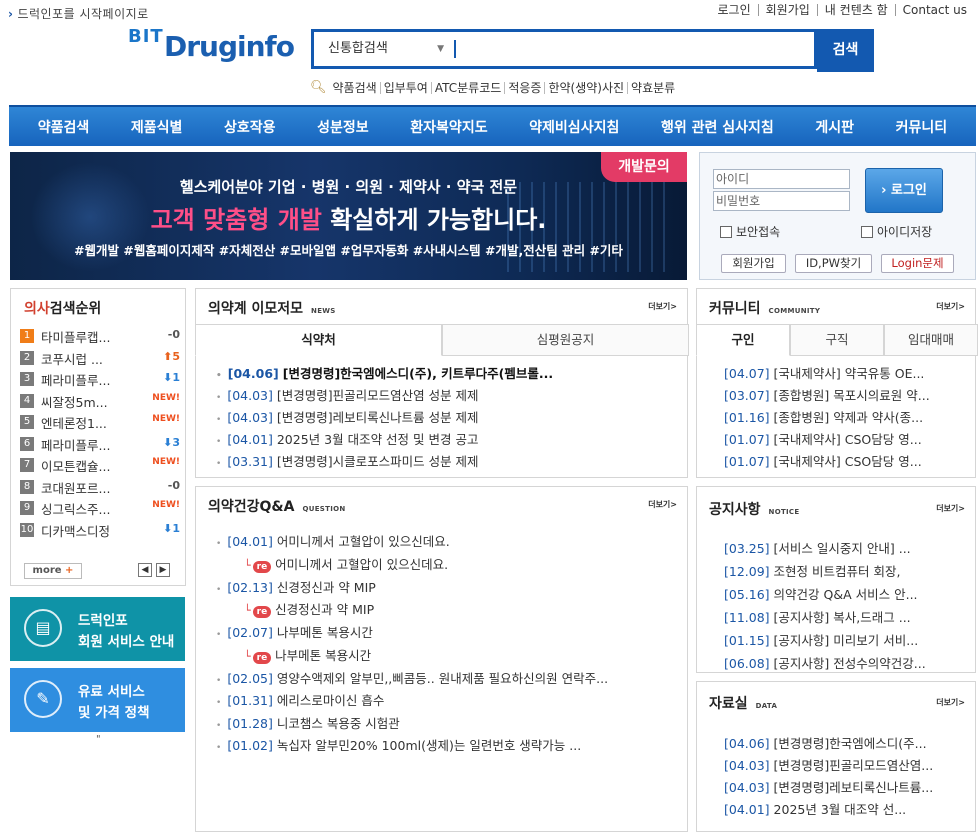  What do you see at coordinates (855, 10) in the screenshot?
I see `util-my-contents-link: 내 컨텐츠 함` at bounding box center [855, 10].